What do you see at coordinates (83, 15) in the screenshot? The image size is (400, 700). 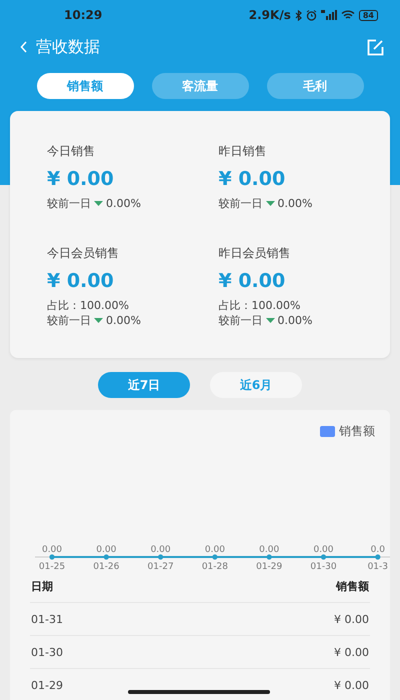 I see `status-time: 10:29` at bounding box center [83, 15].